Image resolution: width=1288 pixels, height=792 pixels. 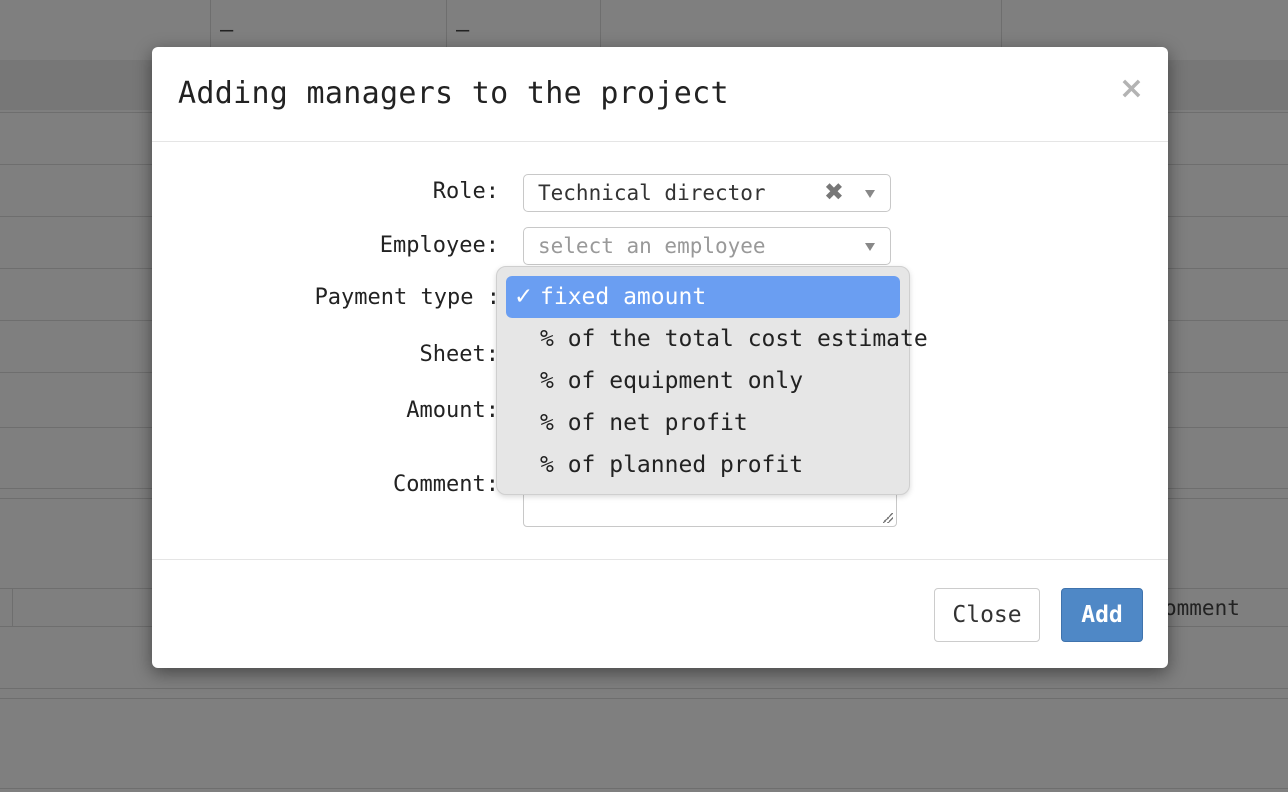 I want to click on payment-option-equipment: % of equipment only, so click(x=703, y=381).